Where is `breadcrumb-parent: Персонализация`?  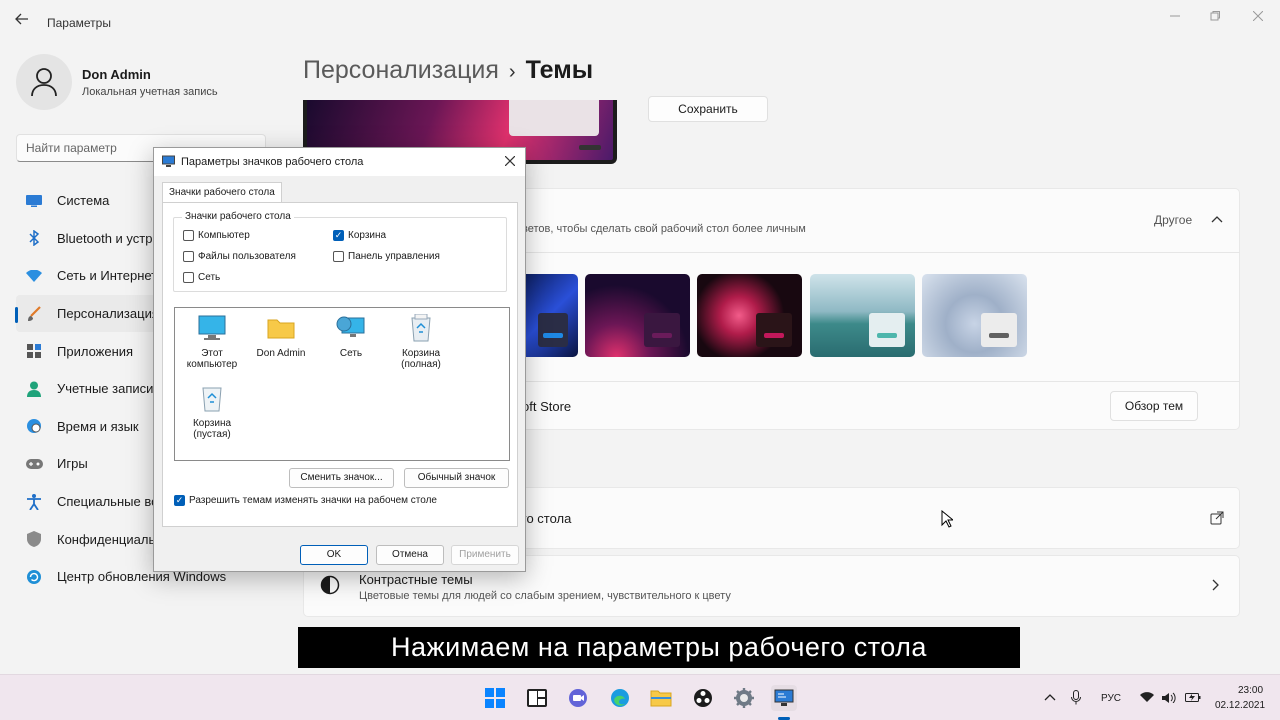
breadcrumb-parent: Персонализация is located at coordinates (401, 70).